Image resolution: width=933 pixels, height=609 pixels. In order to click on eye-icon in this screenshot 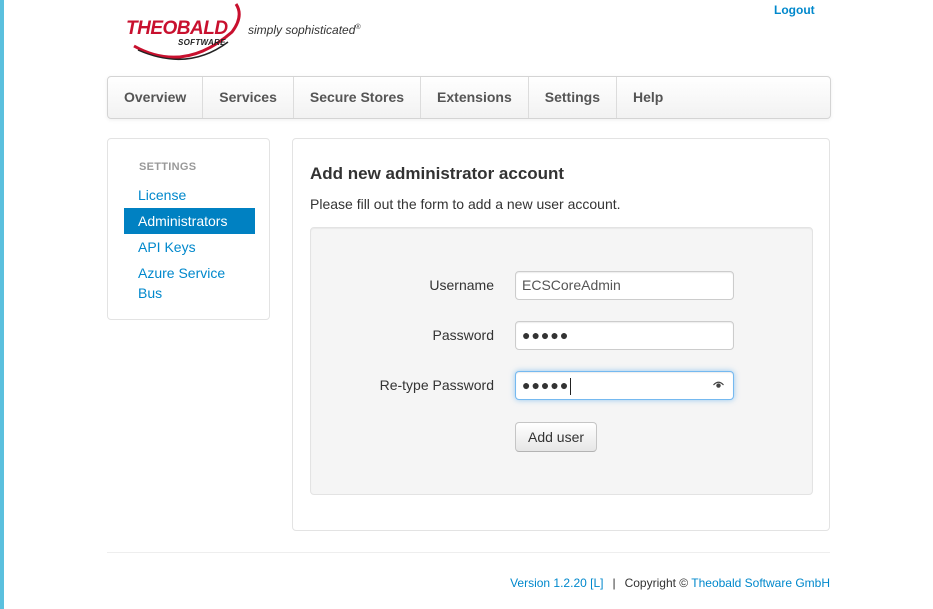, I will do `click(718, 385)`.